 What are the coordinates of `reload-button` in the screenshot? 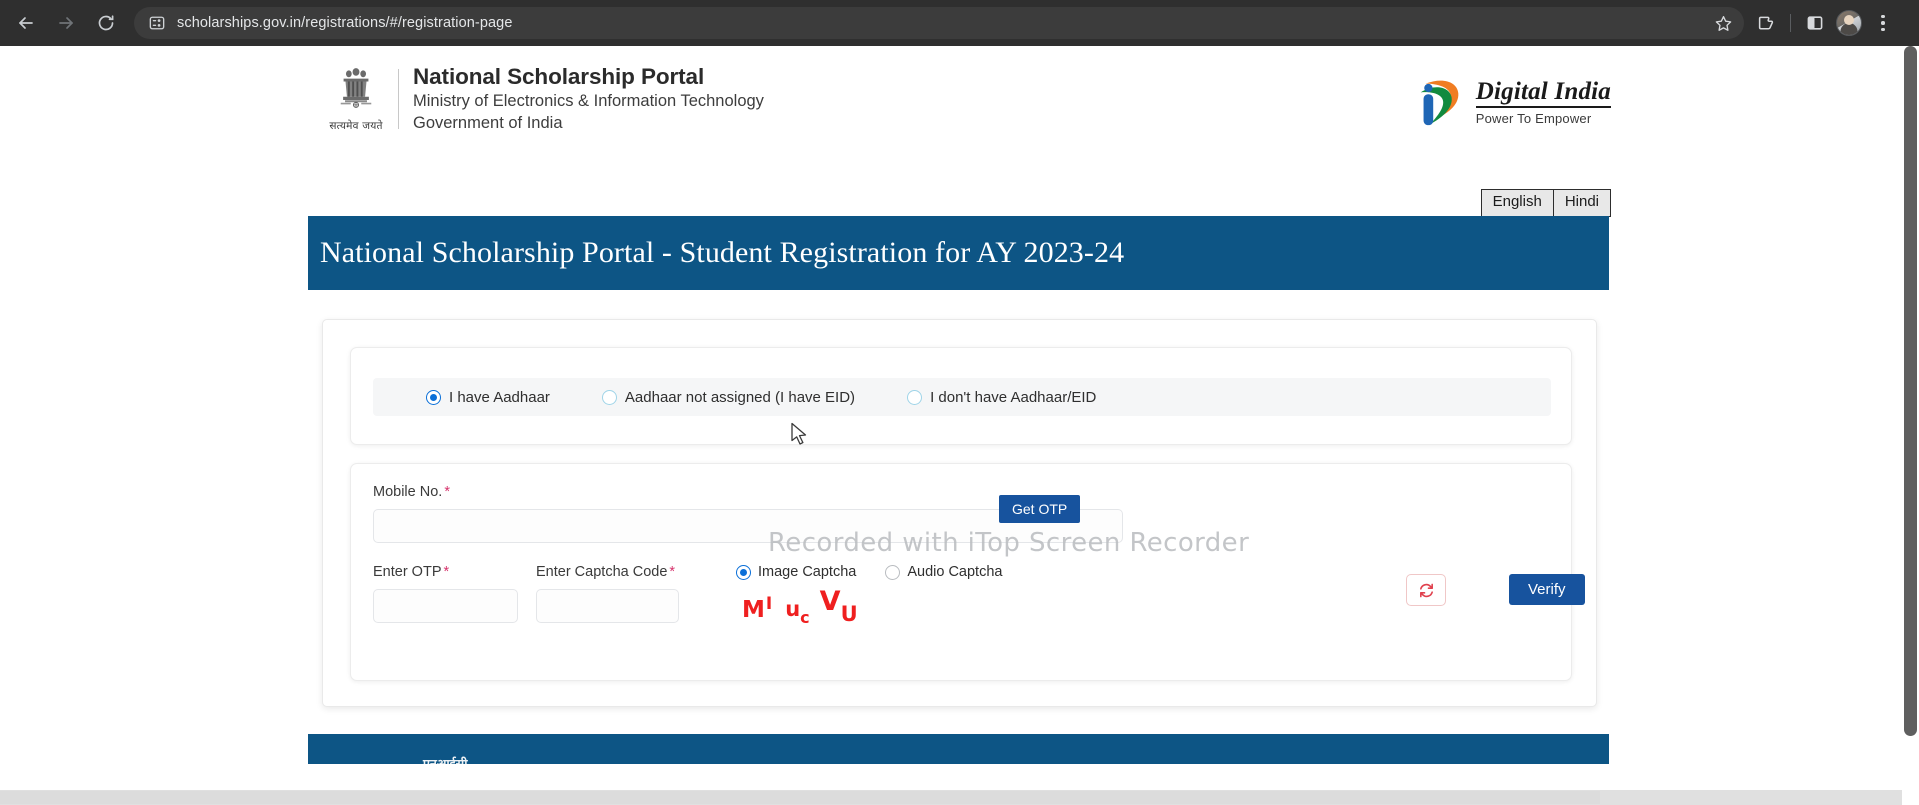 It's located at (106, 23).